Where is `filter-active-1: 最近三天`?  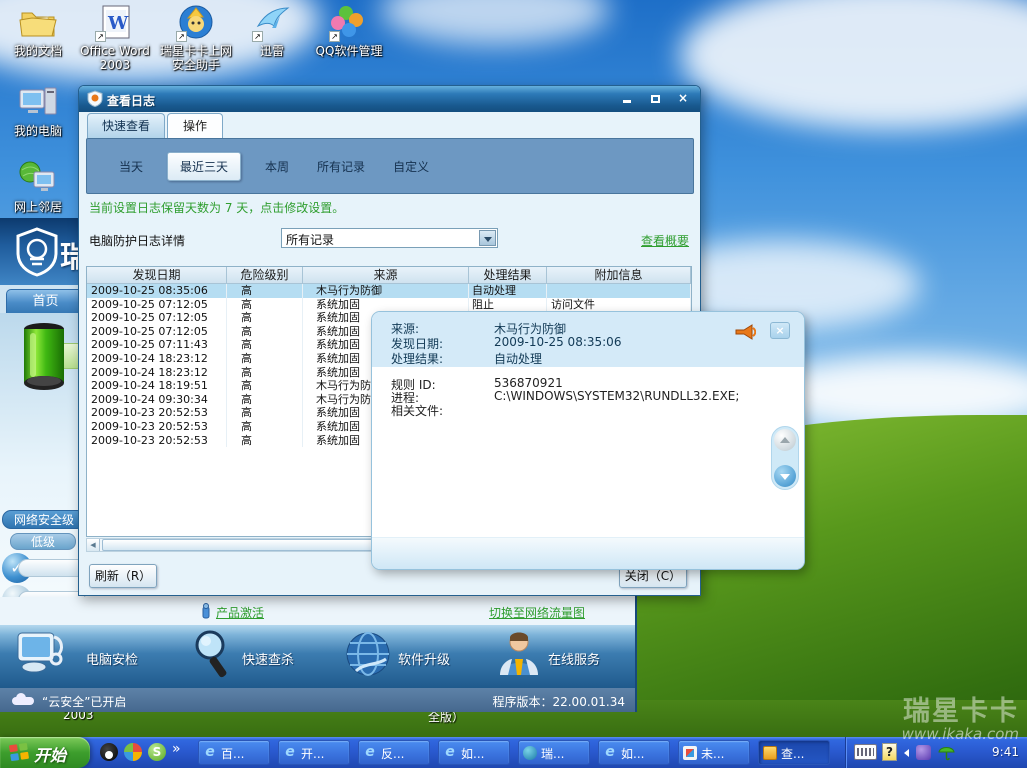
filter-active-1: 最近三天 is located at coordinates (204, 166).